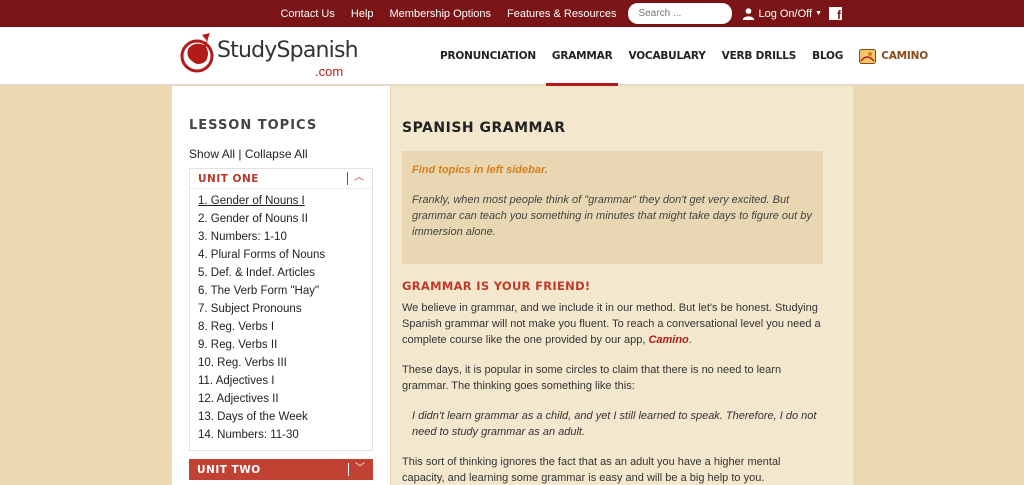 The height and width of the screenshot is (485, 1024). I want to click on facebook-icon: f, so click(835, 13).